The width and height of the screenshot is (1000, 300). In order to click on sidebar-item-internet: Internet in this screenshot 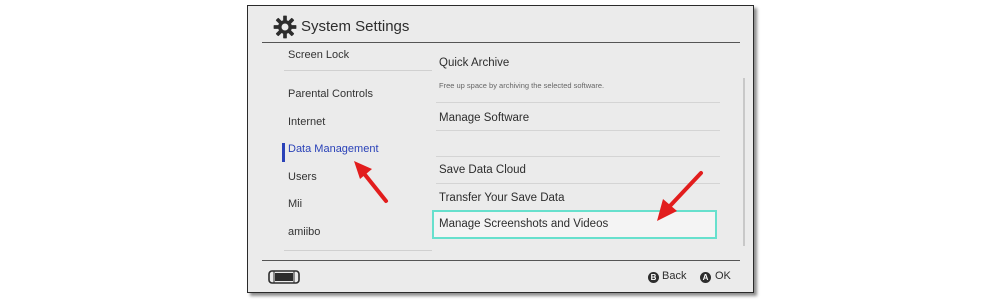, I will do `click(306, 122)`.